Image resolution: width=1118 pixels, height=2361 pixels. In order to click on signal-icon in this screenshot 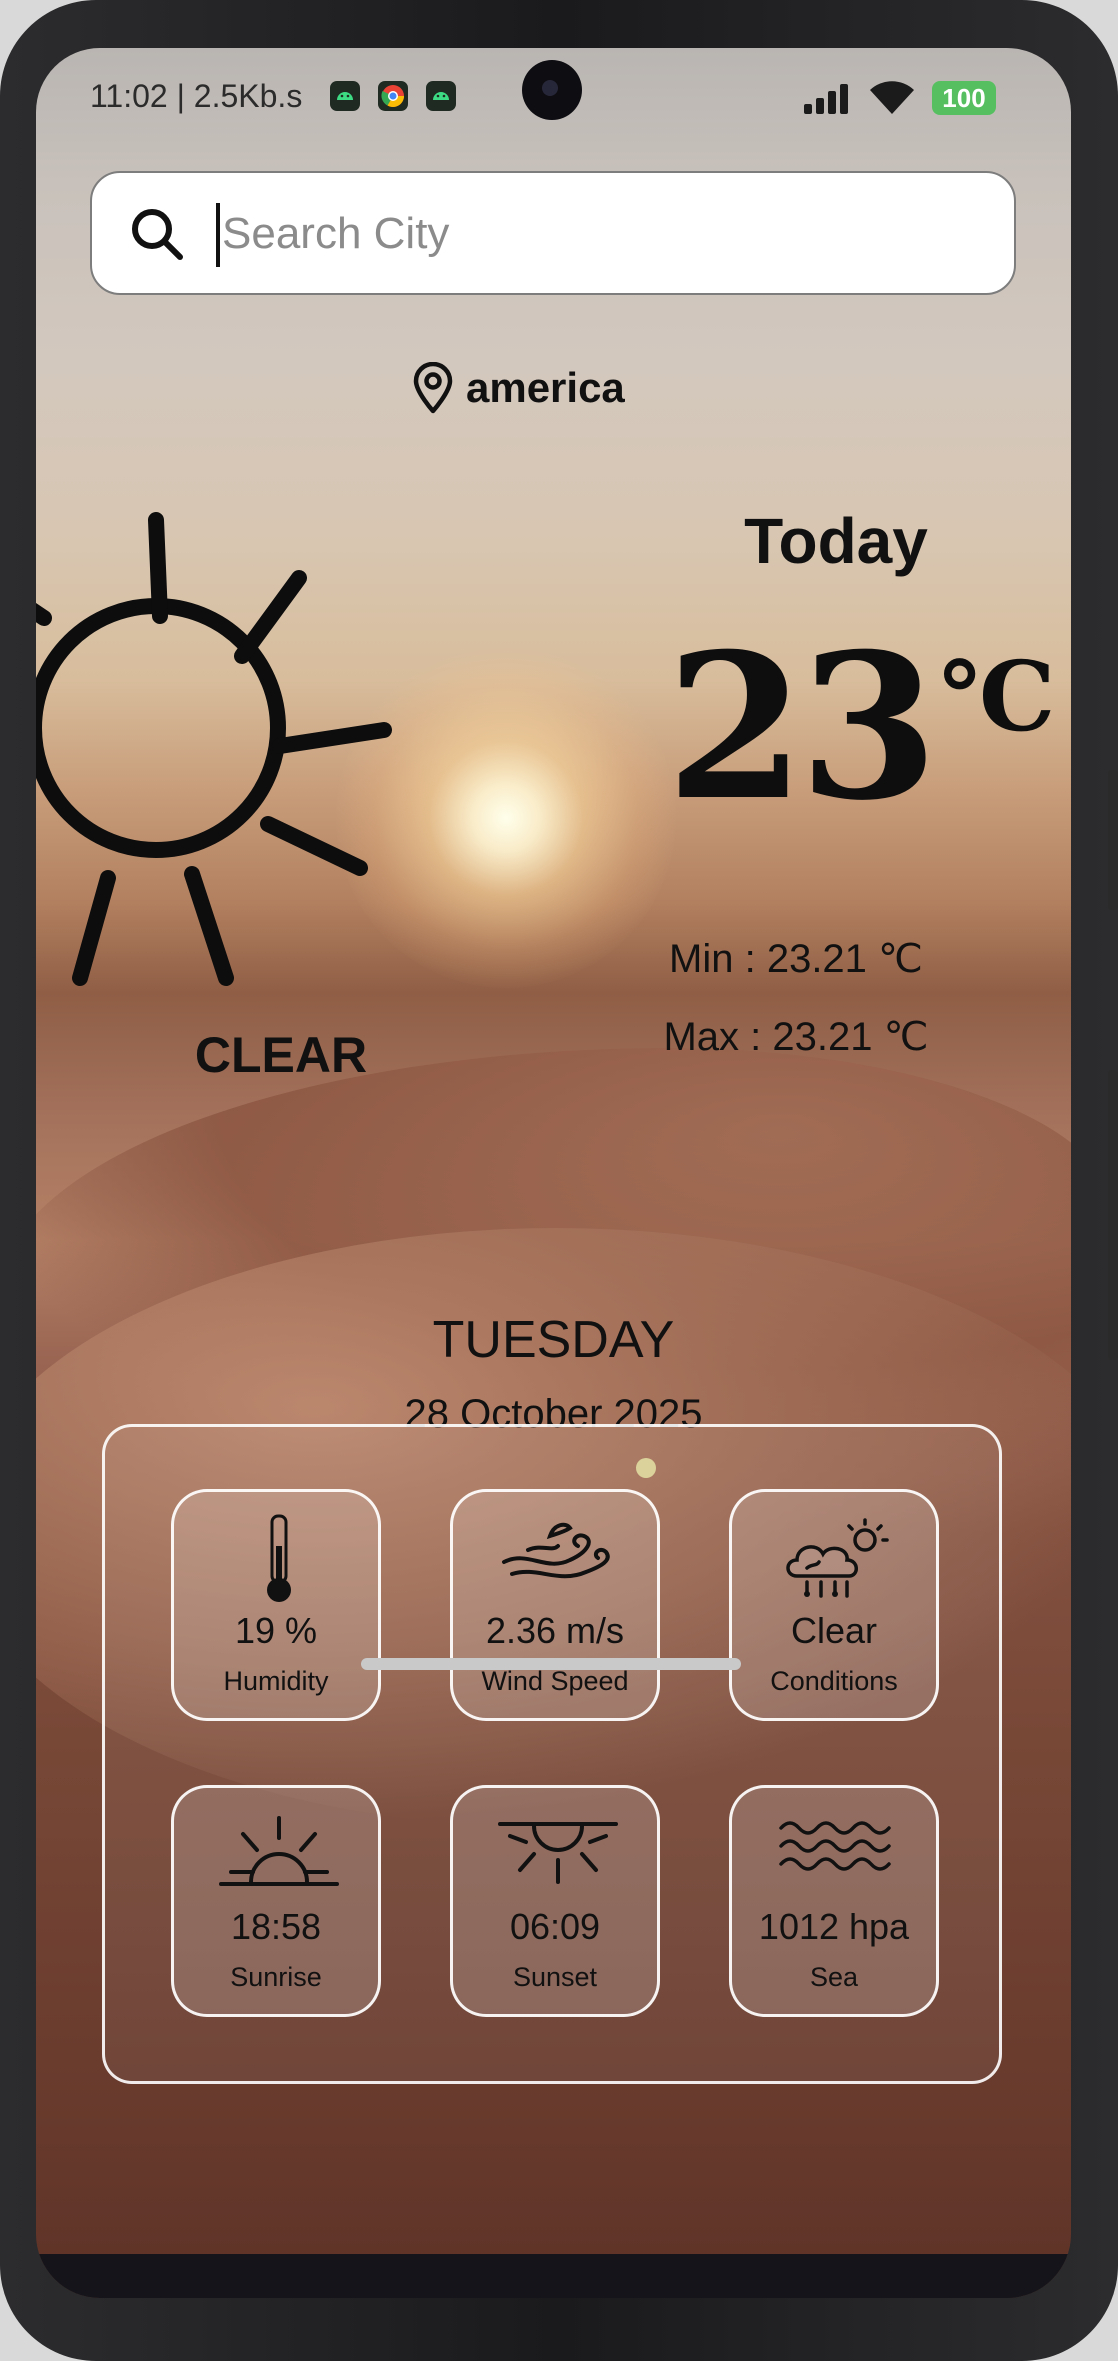, I will do `click(826, 99)`.